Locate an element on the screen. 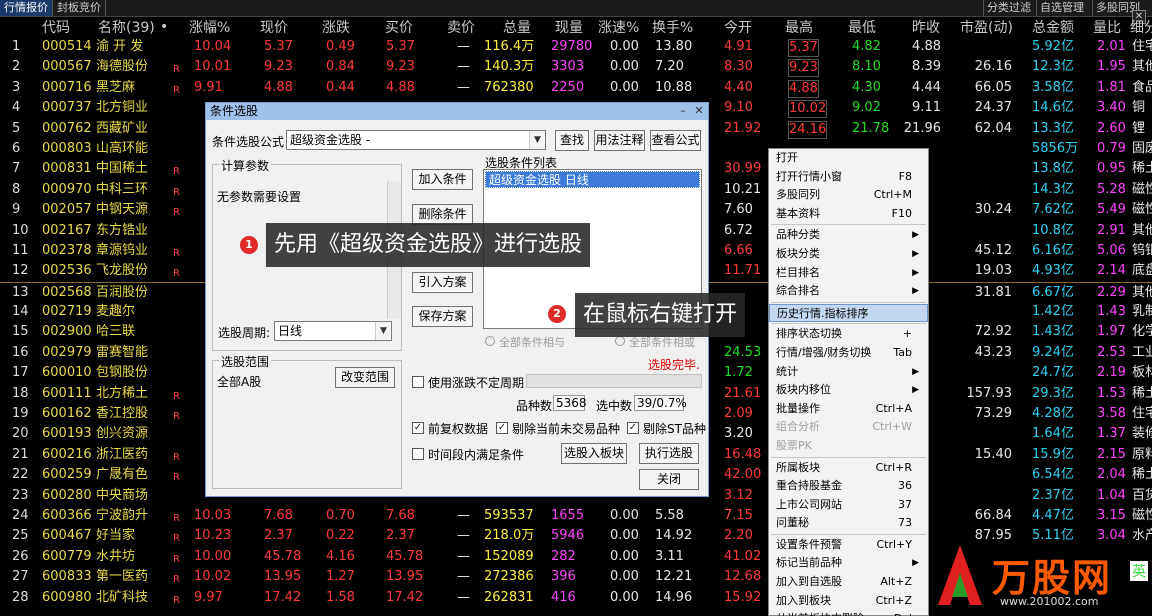 This screenshot has width=1152, height=616. total-amount: 15.9亿 is located at coordinates (1053, 454).